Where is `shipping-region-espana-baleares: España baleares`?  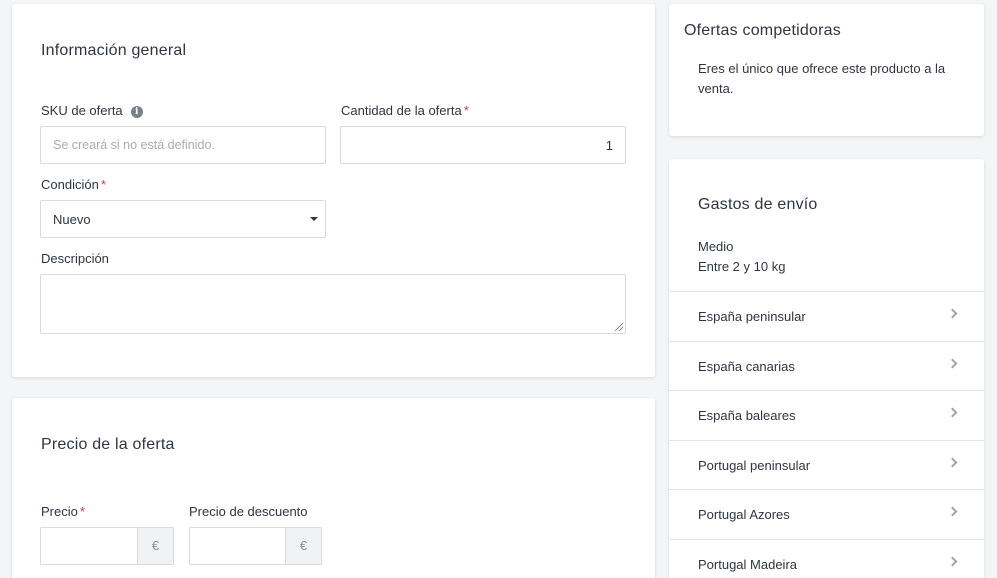 shipping-region-espana-baleares: España baleares is located at coordinates (826, 414).